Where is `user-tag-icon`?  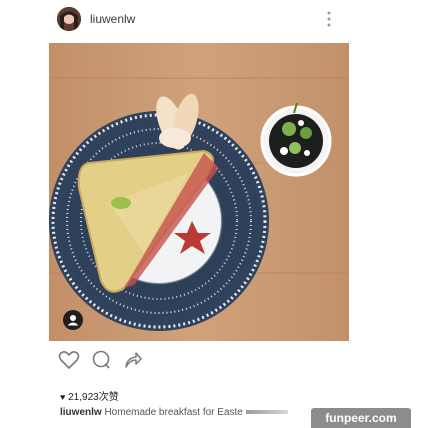 user-tag-icon is located at coordinates (73, 320).